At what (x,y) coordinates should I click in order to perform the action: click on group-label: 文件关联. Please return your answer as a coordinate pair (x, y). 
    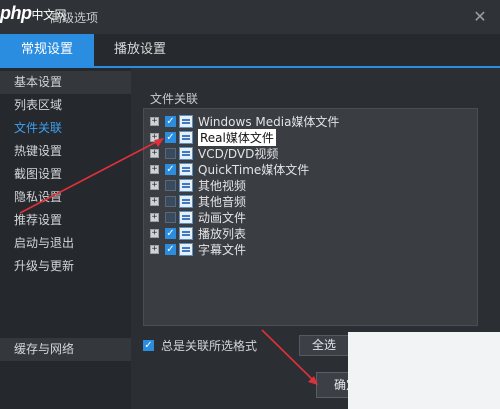
    Looking at the image, I should click on (174, 99).